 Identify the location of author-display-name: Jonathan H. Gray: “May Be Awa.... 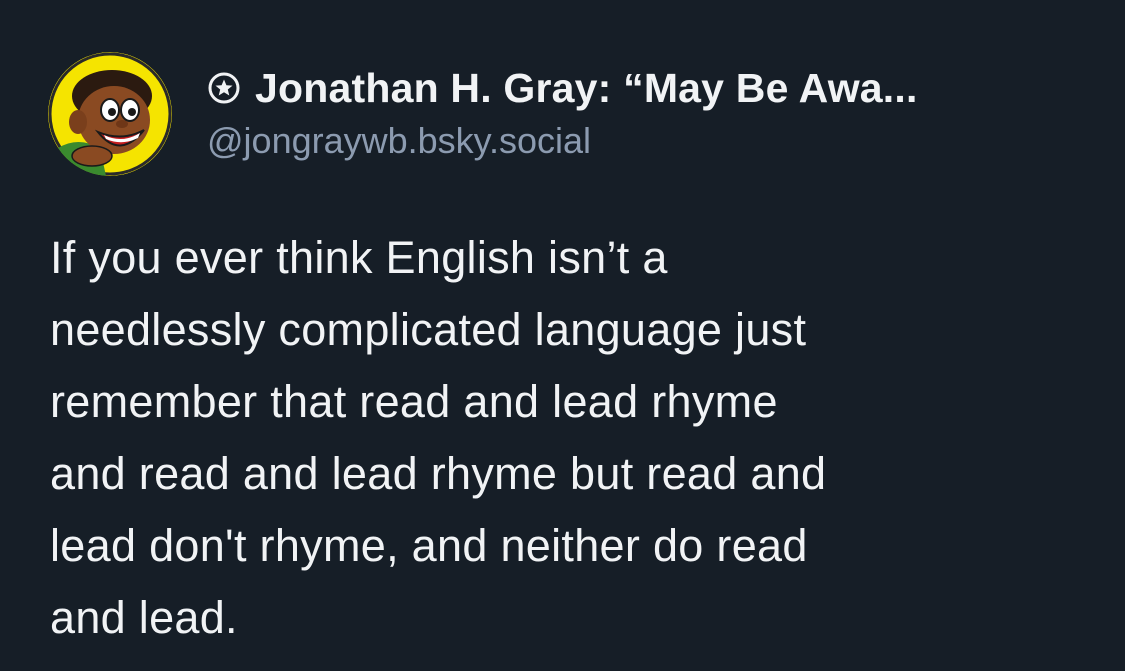
(586, 88).